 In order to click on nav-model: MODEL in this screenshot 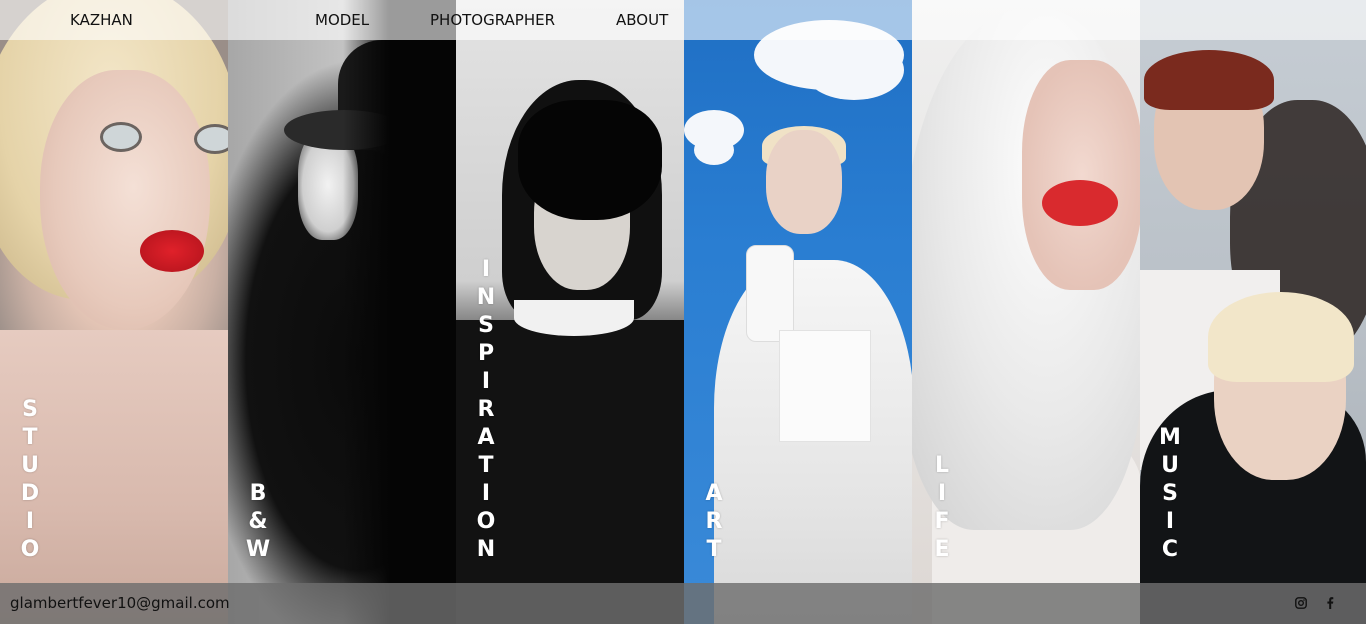, I will do `click(342, 20)`.